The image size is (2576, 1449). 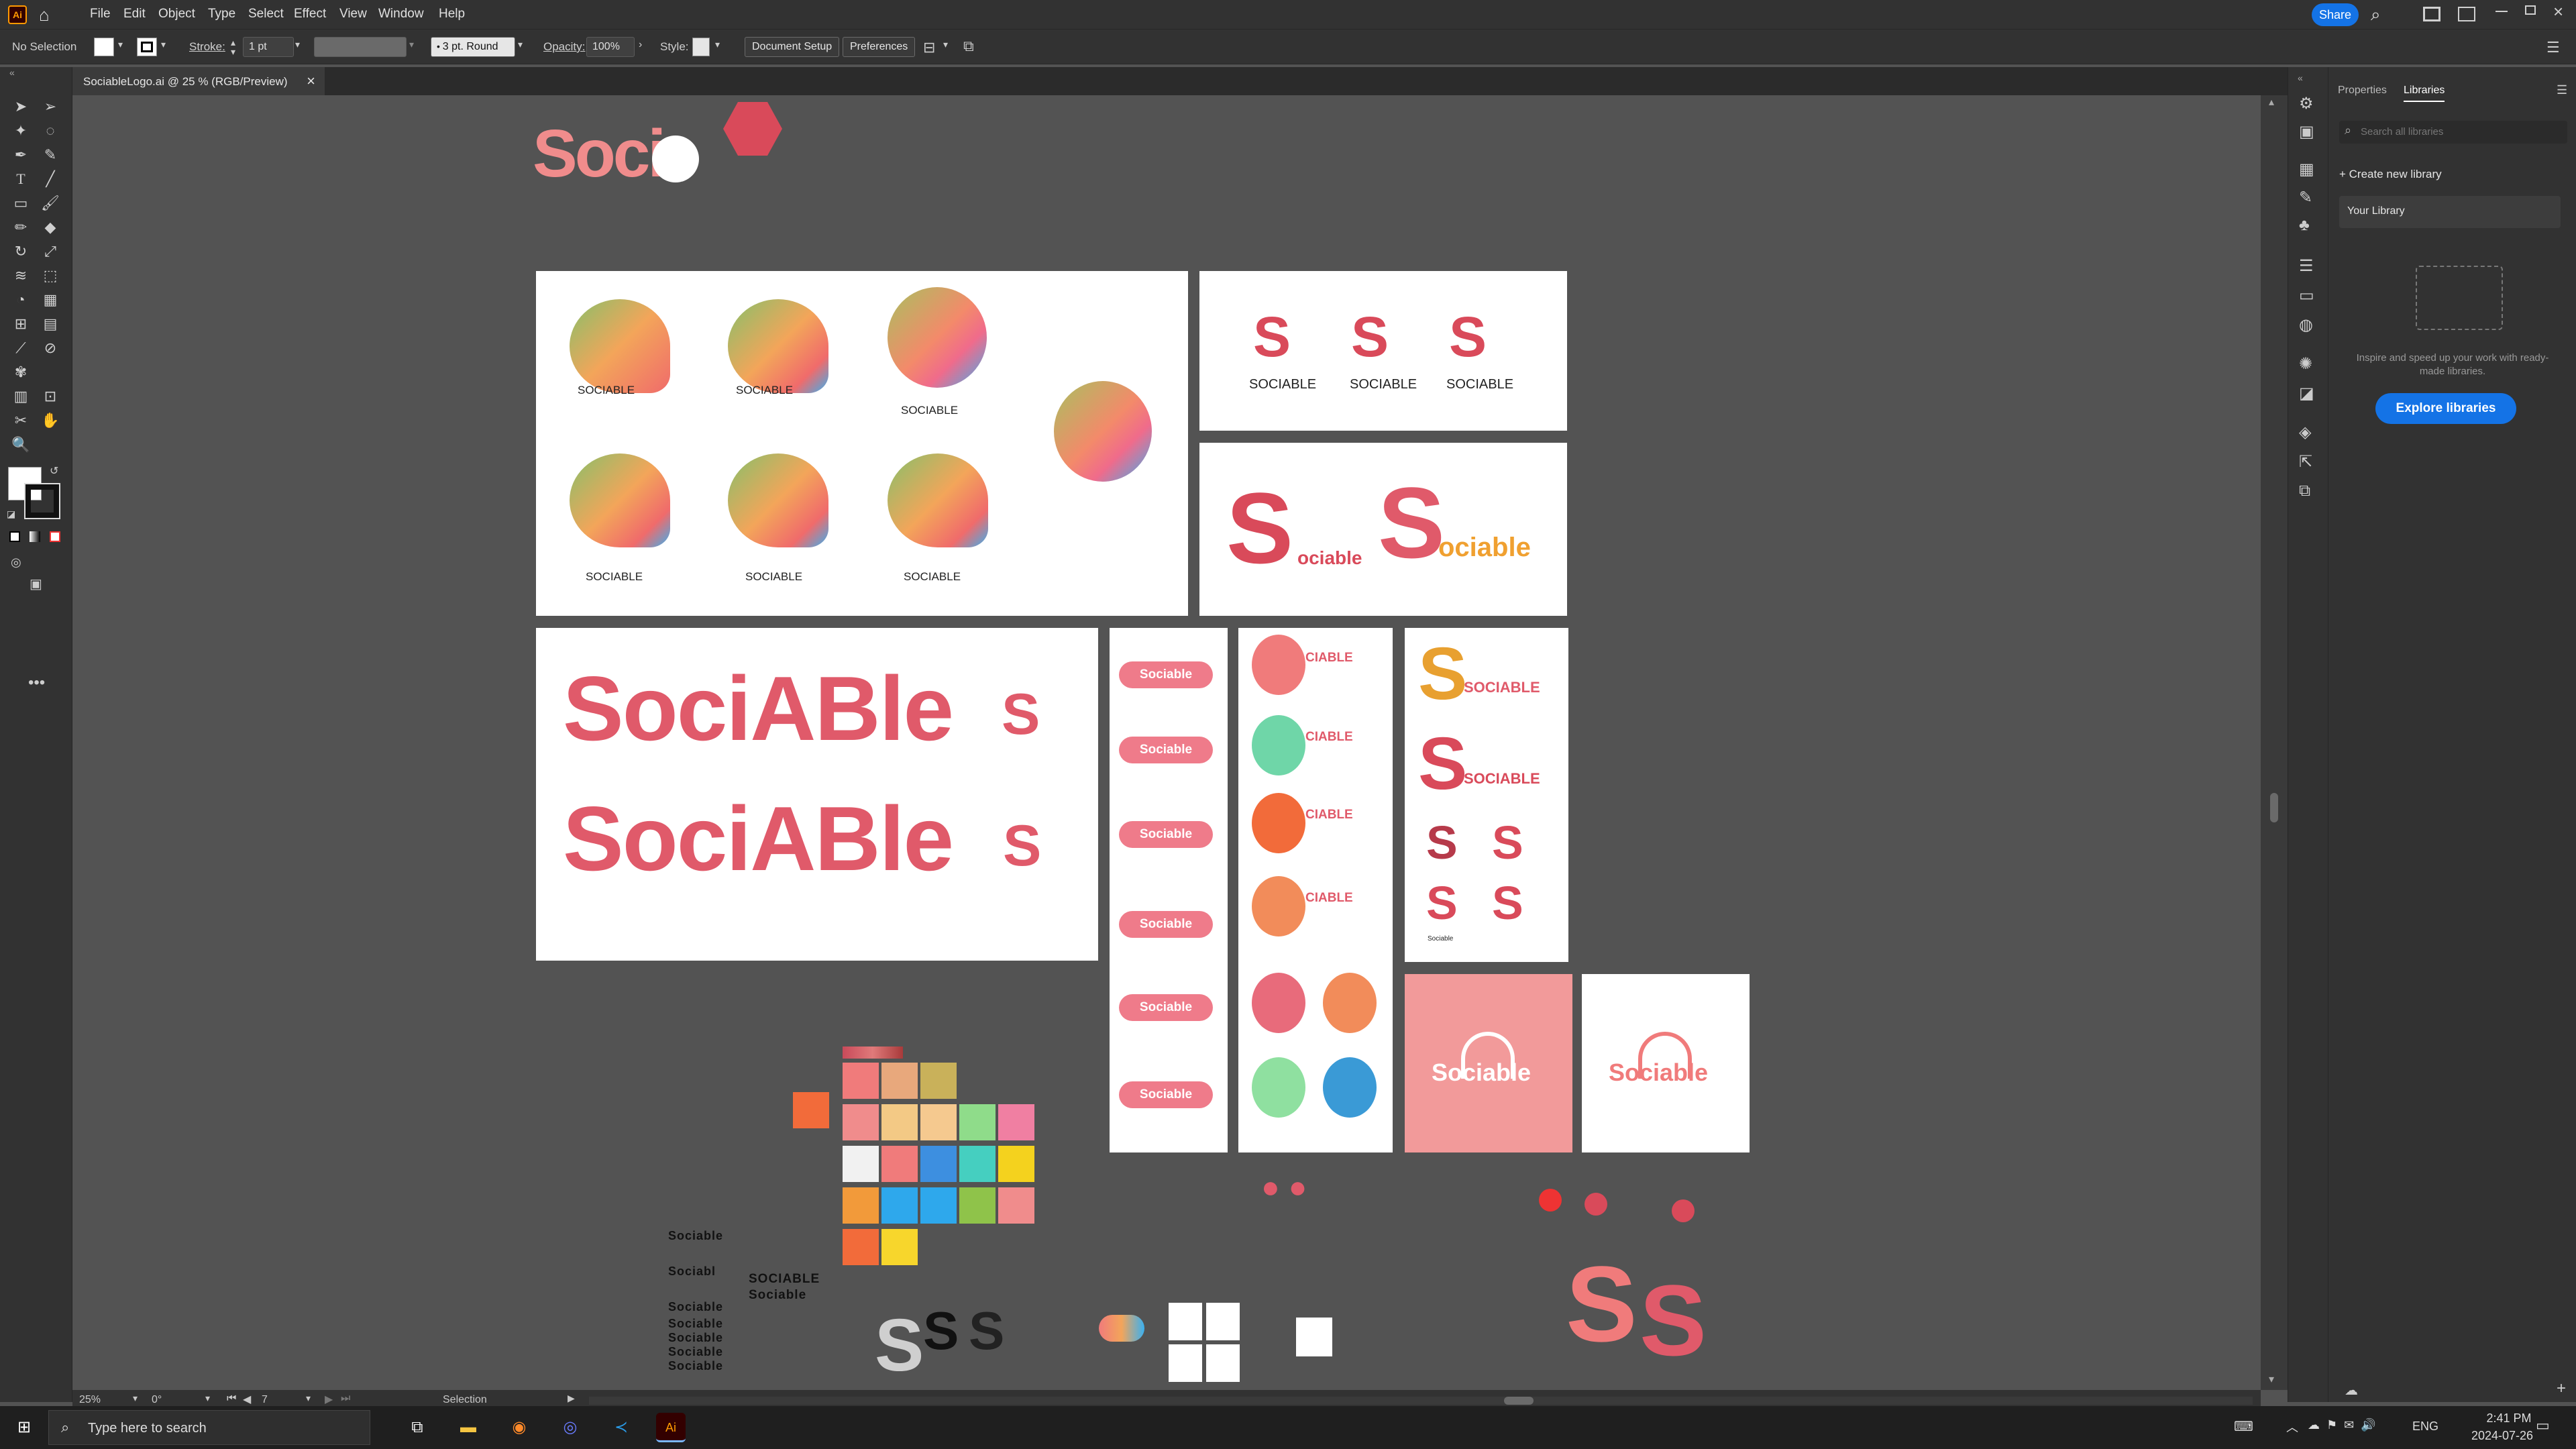 I want to click on stroke-stepper-icon: ▴ ▾, so click(x=233, y=47).